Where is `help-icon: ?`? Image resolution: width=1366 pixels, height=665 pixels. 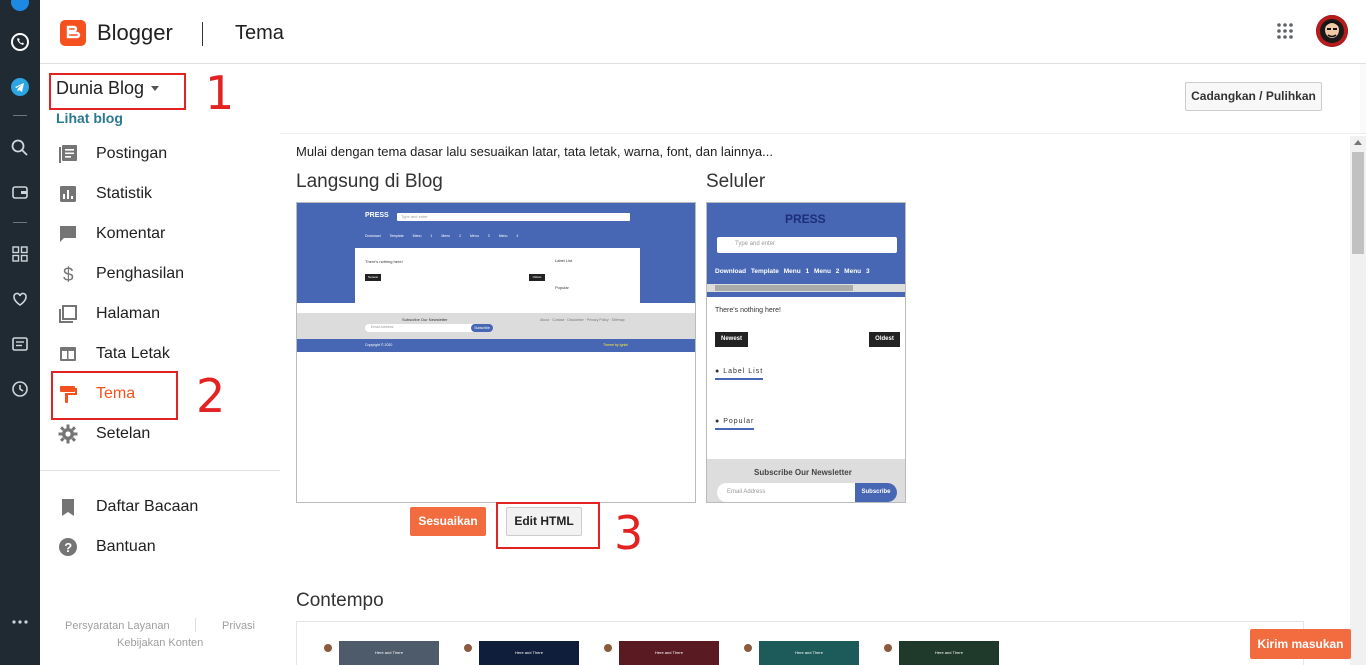 help-icon: ? is located at coordinates (68, 547).